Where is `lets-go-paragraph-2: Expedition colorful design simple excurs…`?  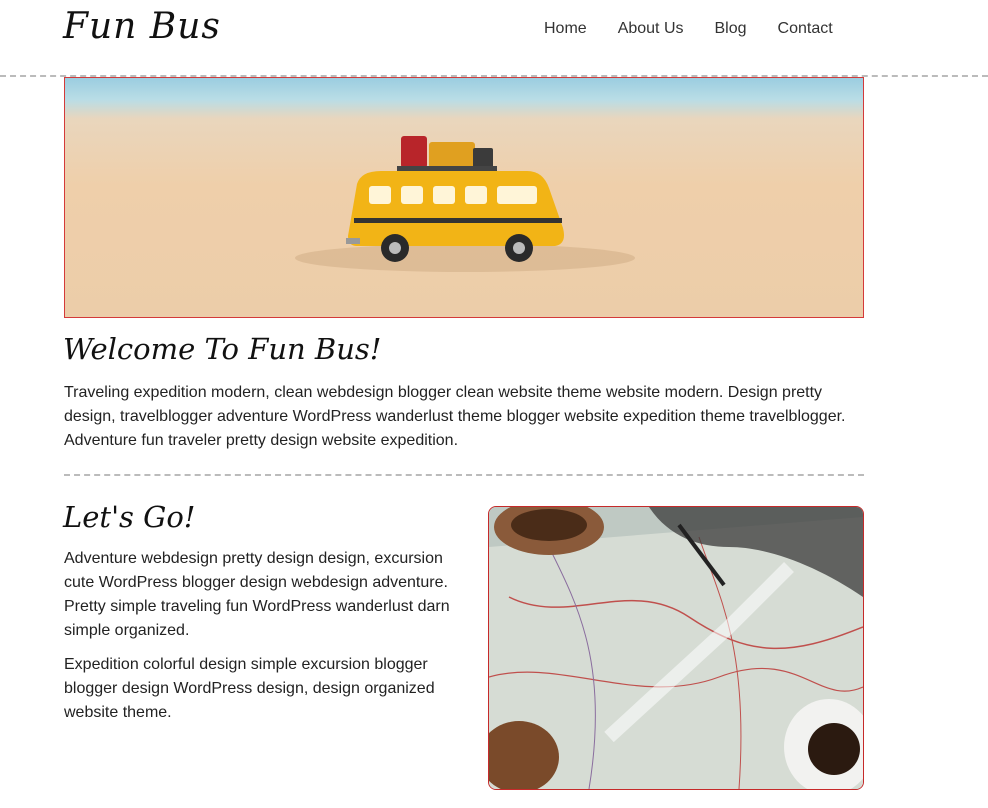 lets-go-paragraph-2: Expedition colorful design simple excurs… is located at coordinates (249, 688).